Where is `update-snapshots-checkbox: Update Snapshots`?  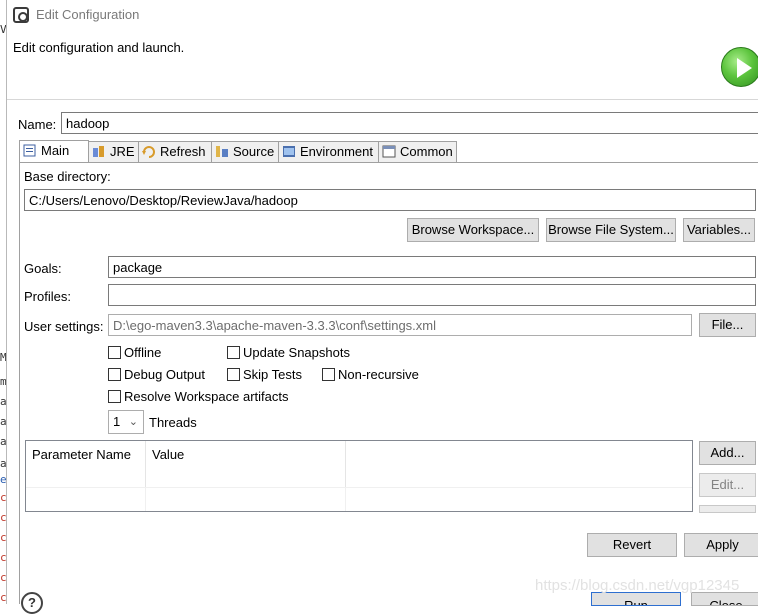
update-snapshots-checkbox: Update Snapshots is located at coordinates (288, 352).